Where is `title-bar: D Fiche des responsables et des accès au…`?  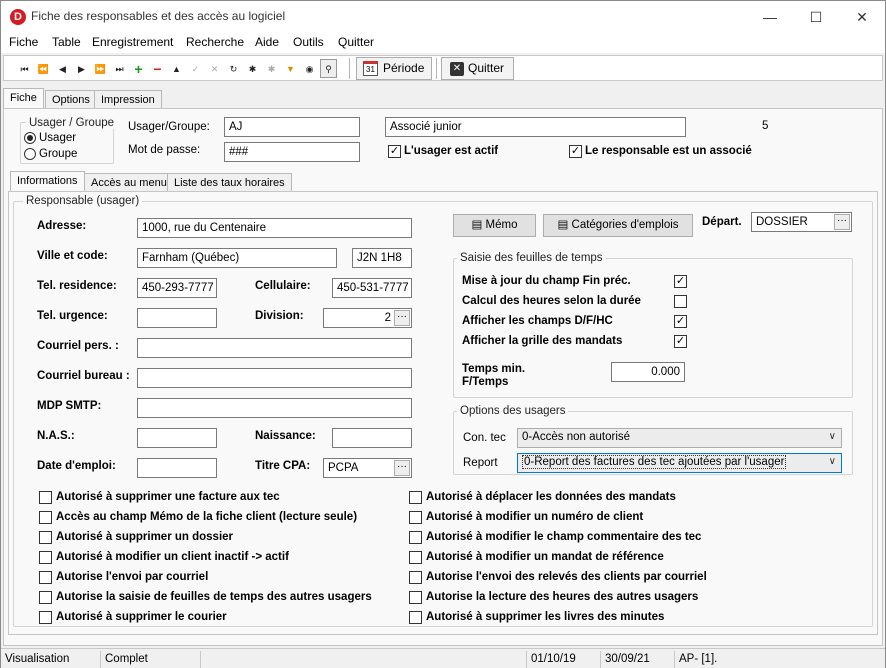 title-bar: D Fiche des responsables et des accès au… is located at coordinates (443, 17).